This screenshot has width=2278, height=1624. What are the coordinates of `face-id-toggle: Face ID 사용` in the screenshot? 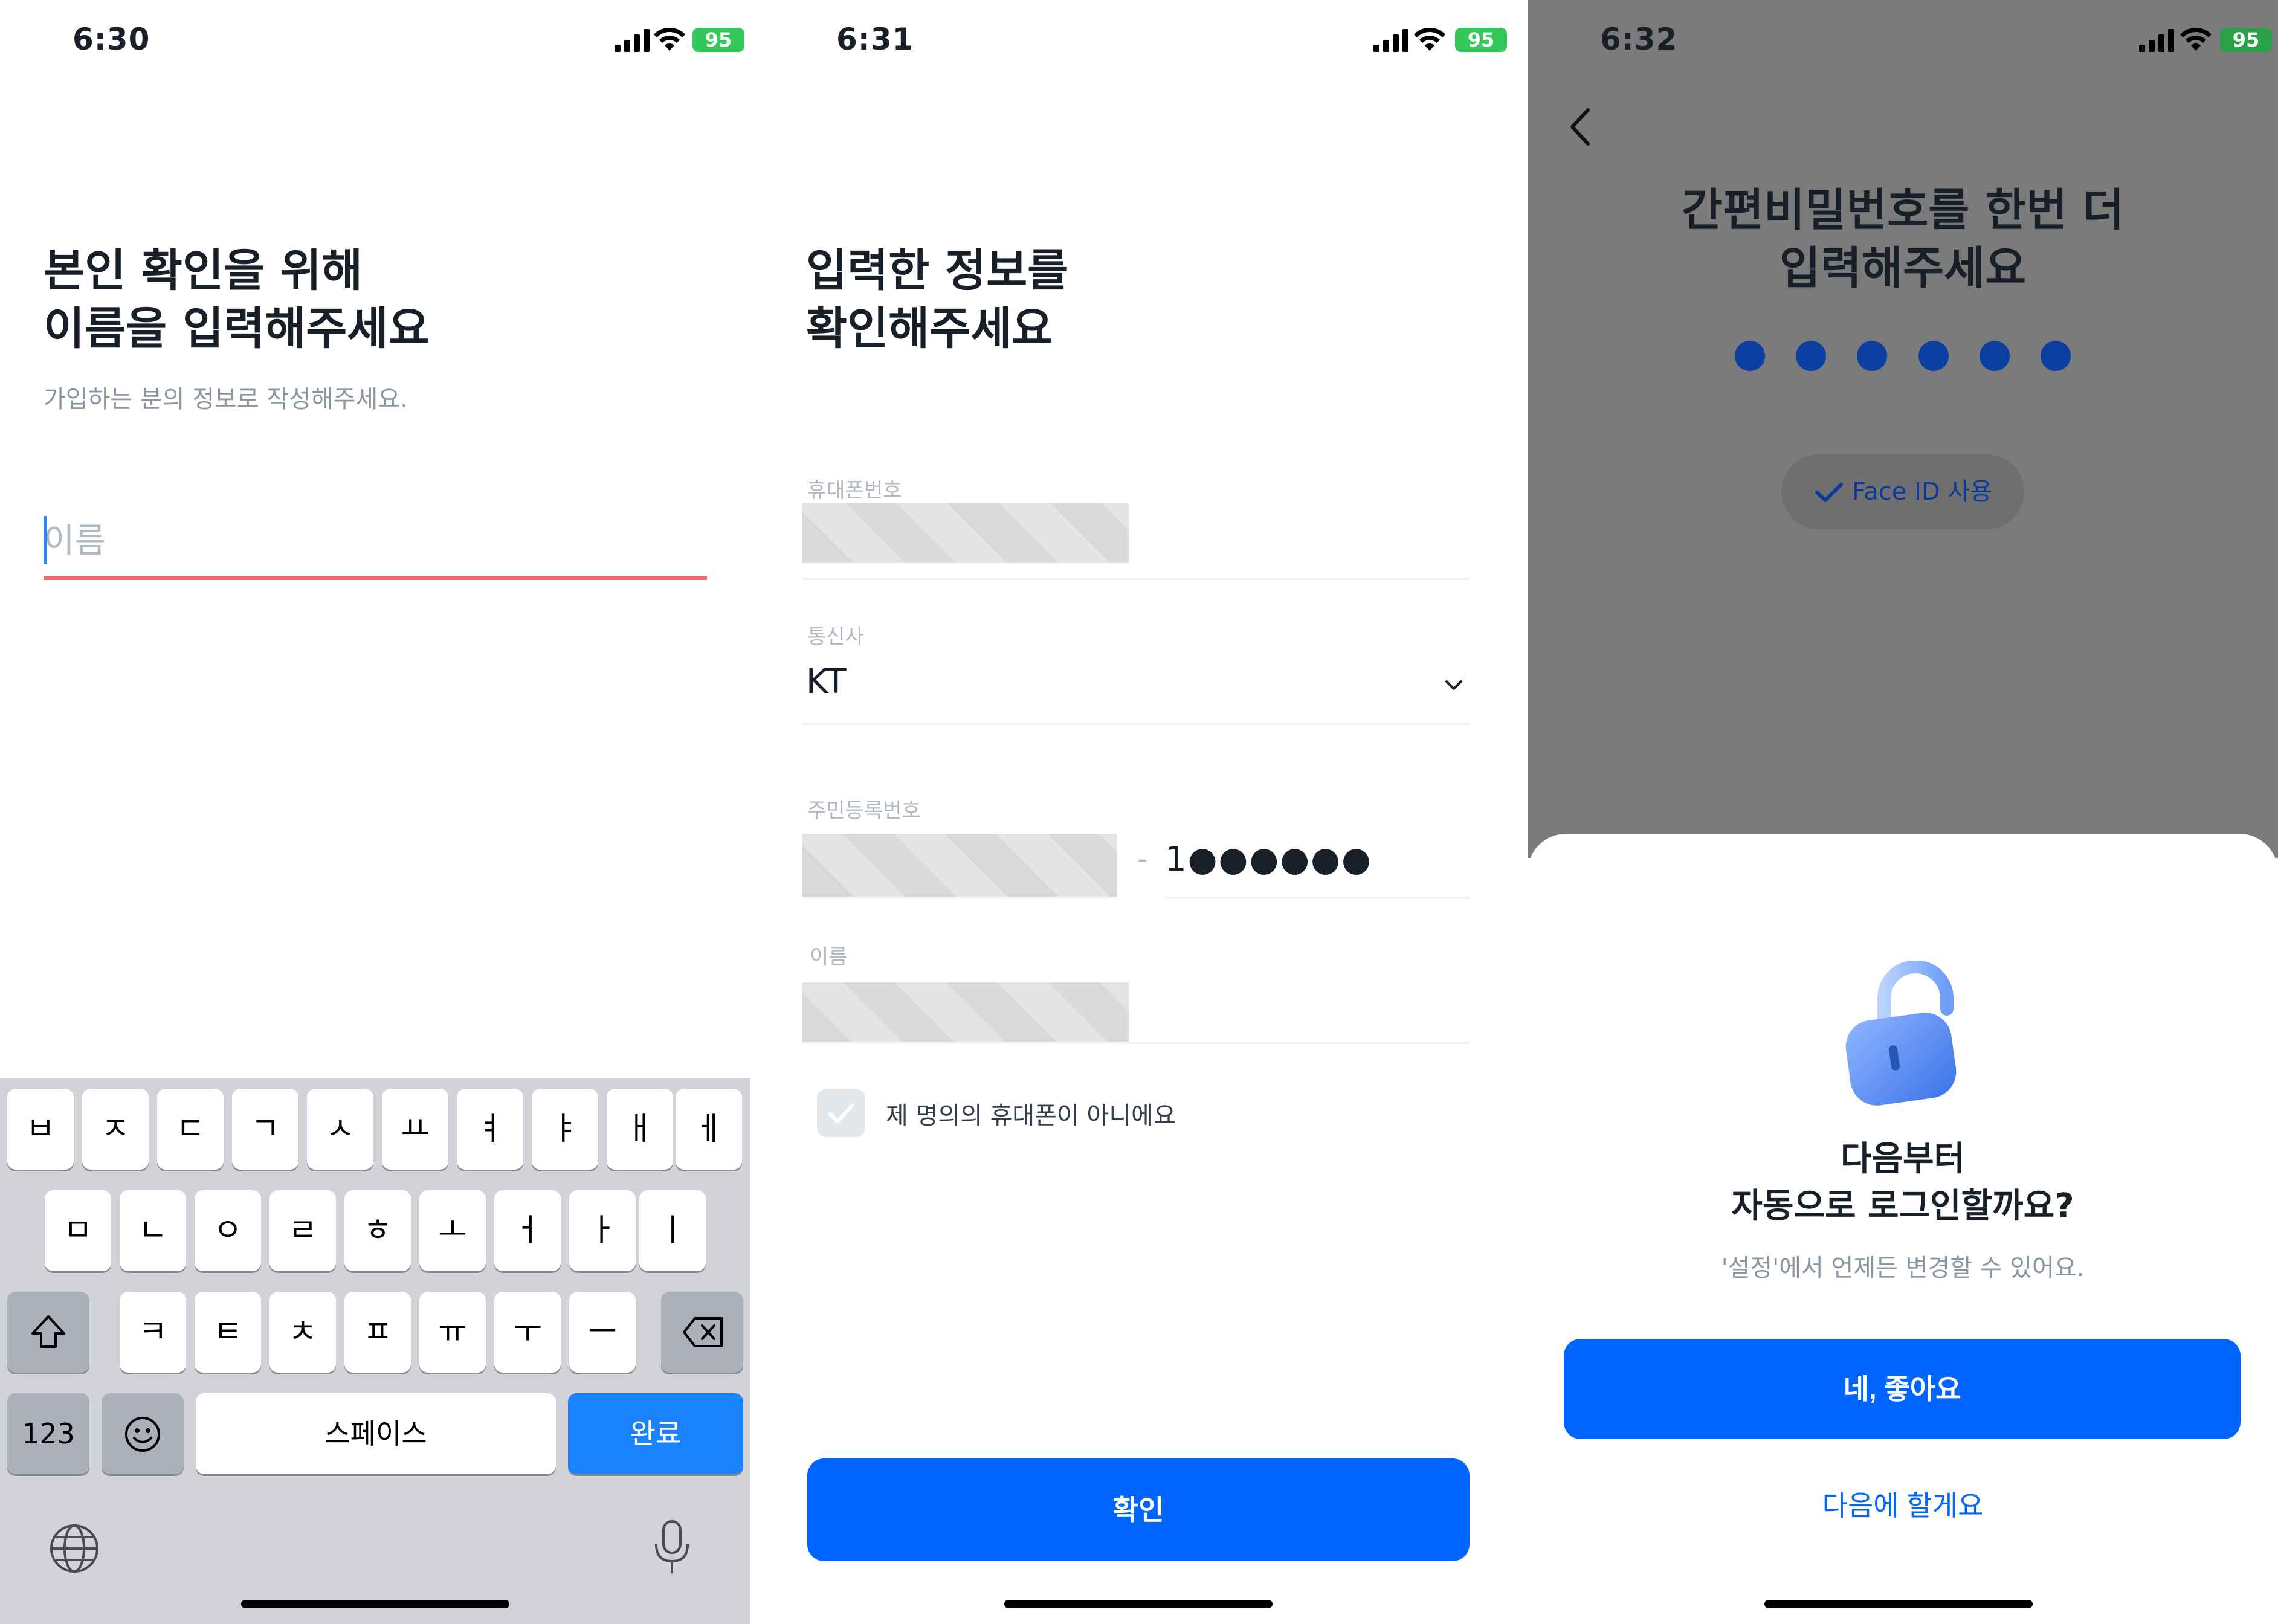 It's located at (1903, 491).